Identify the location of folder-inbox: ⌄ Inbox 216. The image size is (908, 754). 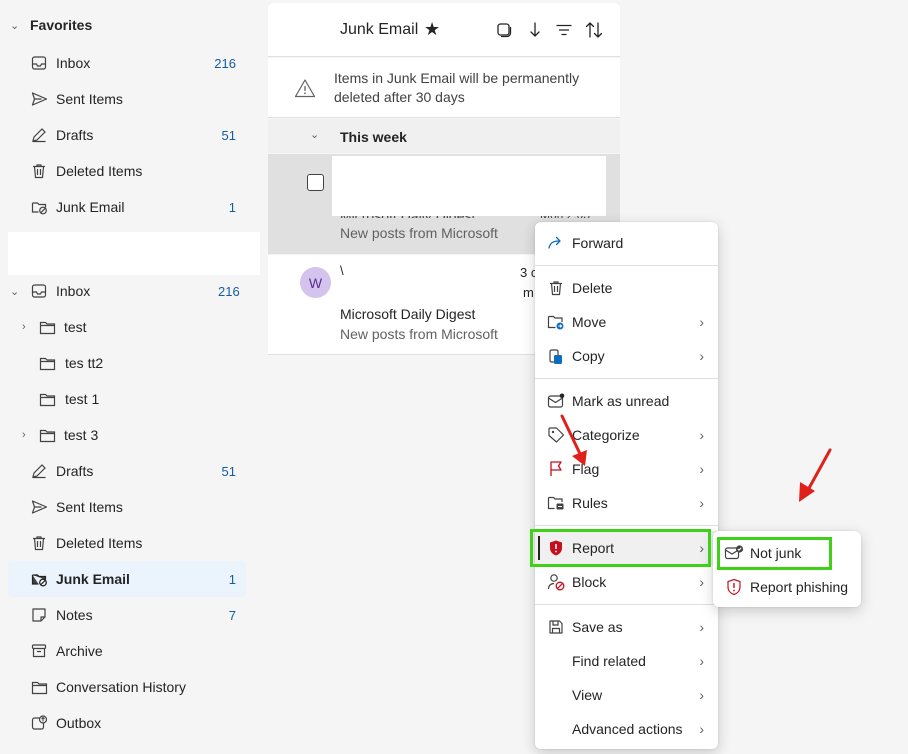
(131, 291).